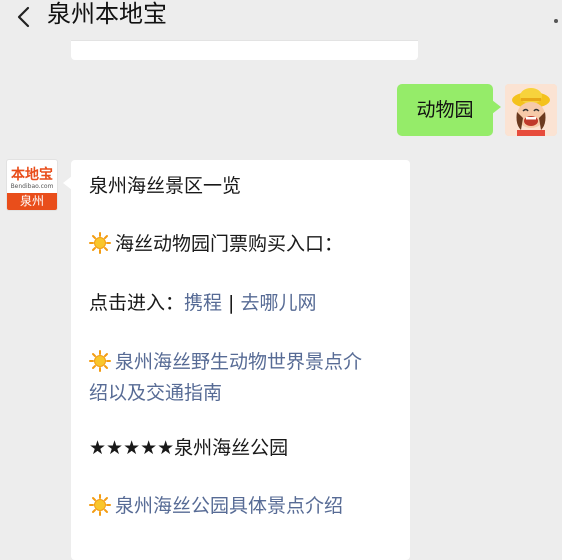 The height and width of the screenshot is (560, 562). I want to click on wildlife-world-link: 泉州海丝野生动物世界景点介, so click(238, 362).